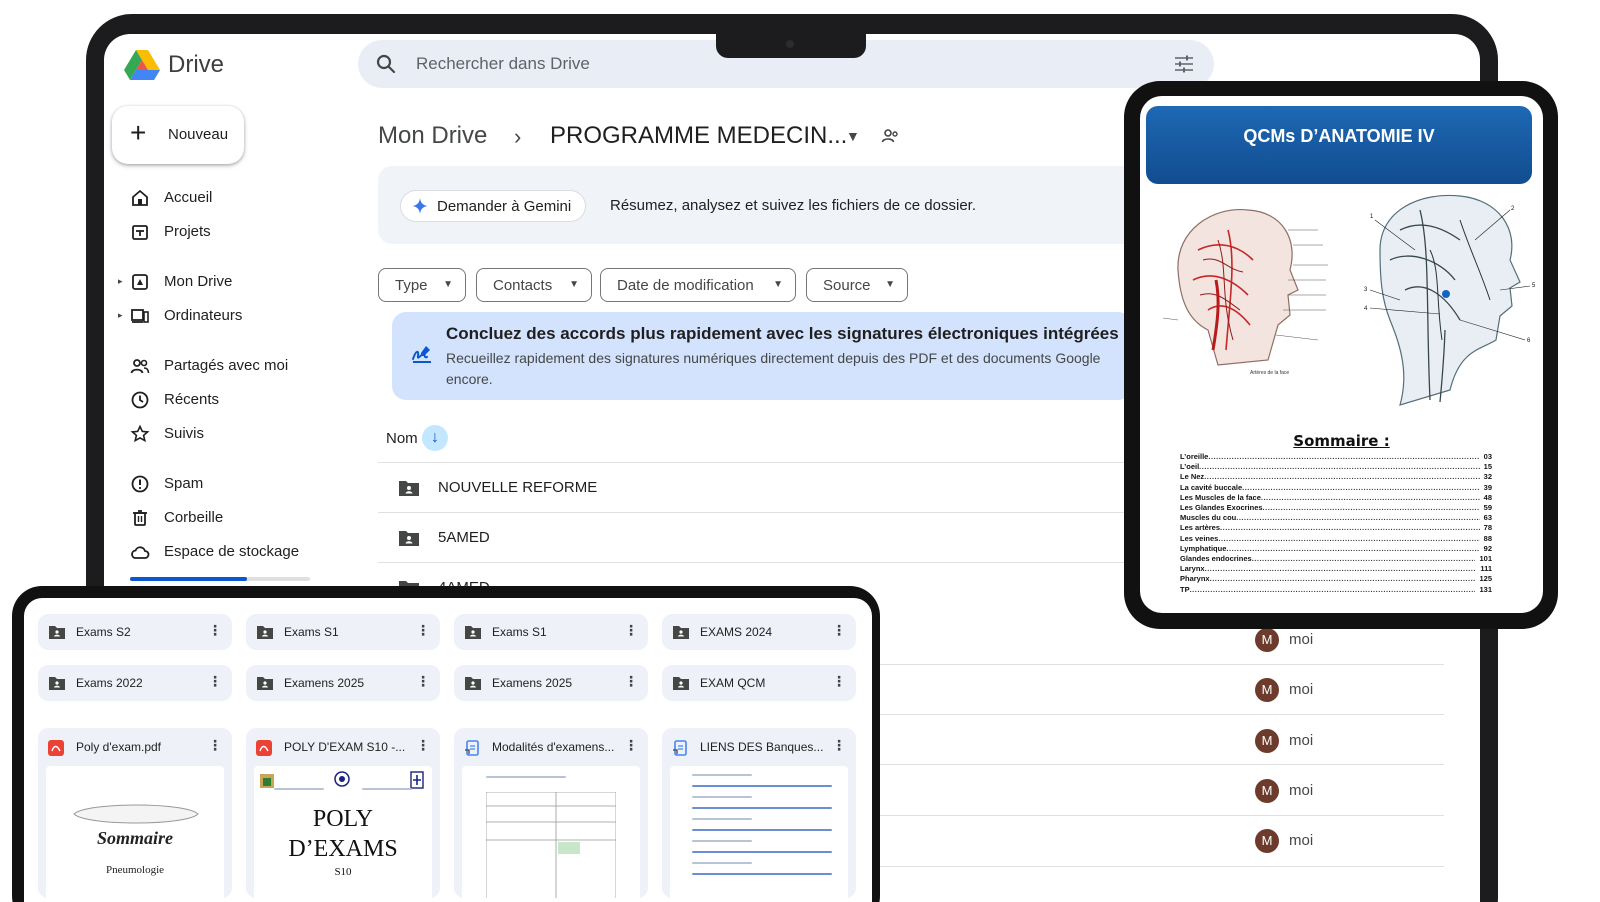  I want to click on folder-card: EXAMS 2024 ⋮, so click(759, 632).